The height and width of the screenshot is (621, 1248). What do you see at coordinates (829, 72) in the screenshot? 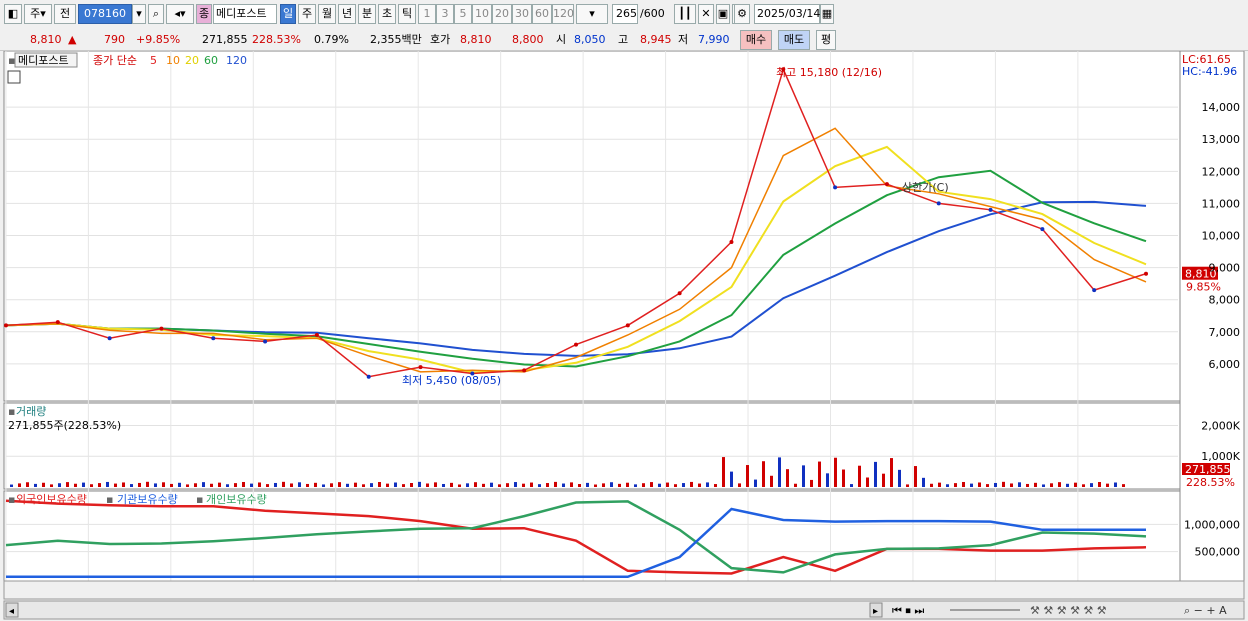
I see `annotation-high: 최고 15,180 (12/16)` at bounding box center [829, 72].